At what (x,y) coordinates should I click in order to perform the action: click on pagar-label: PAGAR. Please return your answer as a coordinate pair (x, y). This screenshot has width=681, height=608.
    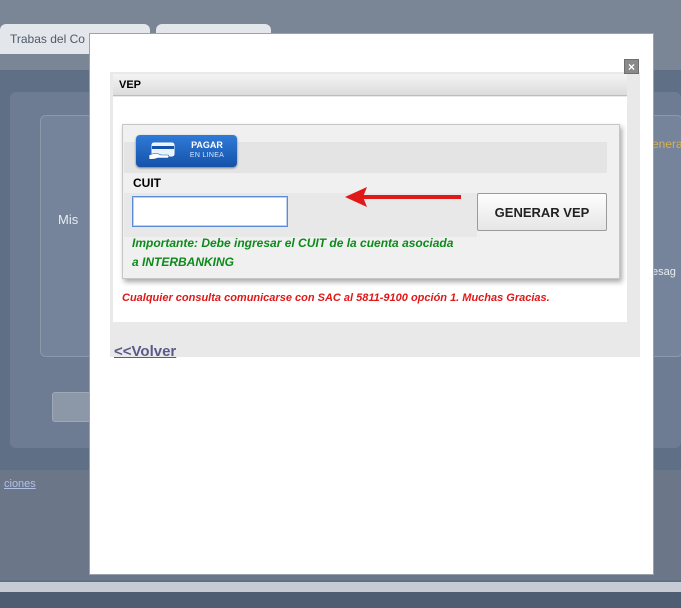
    Looking at the image, I should click on (207, 145).